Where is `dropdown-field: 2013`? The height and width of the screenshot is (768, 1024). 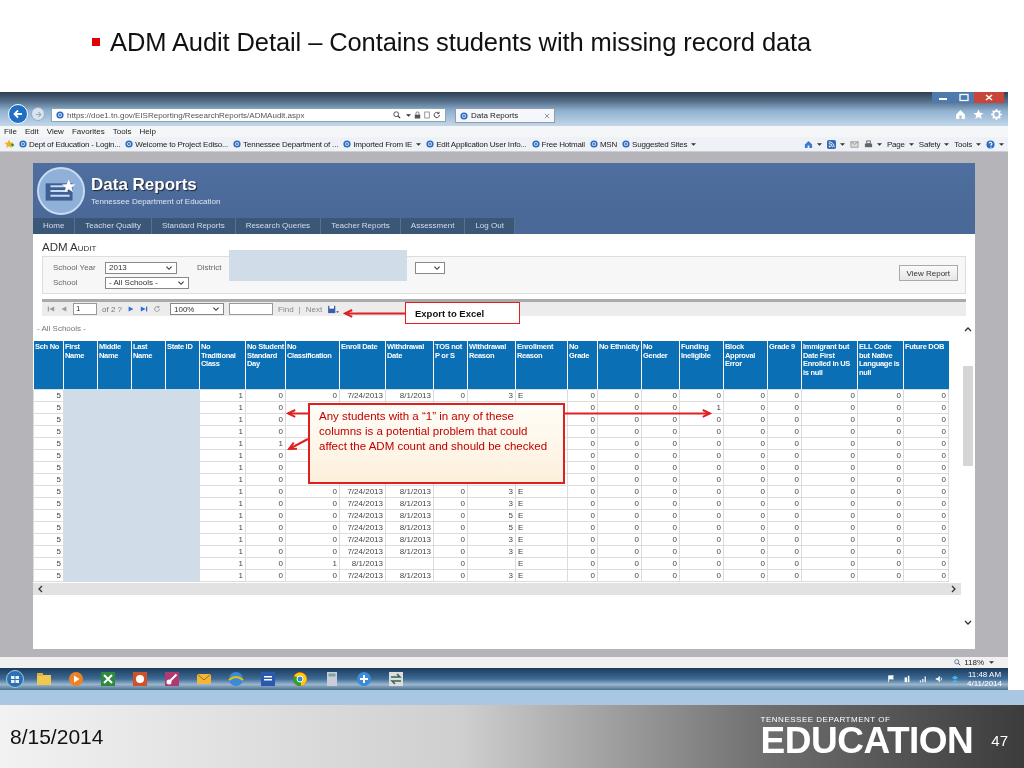 dropdown-field: 2013 is located at coordinates (141, 267).